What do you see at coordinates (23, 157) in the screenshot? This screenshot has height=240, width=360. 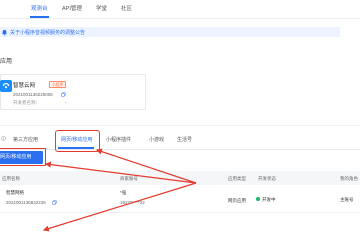 I see `button-highlight-box` at bounding box center [23, 157].